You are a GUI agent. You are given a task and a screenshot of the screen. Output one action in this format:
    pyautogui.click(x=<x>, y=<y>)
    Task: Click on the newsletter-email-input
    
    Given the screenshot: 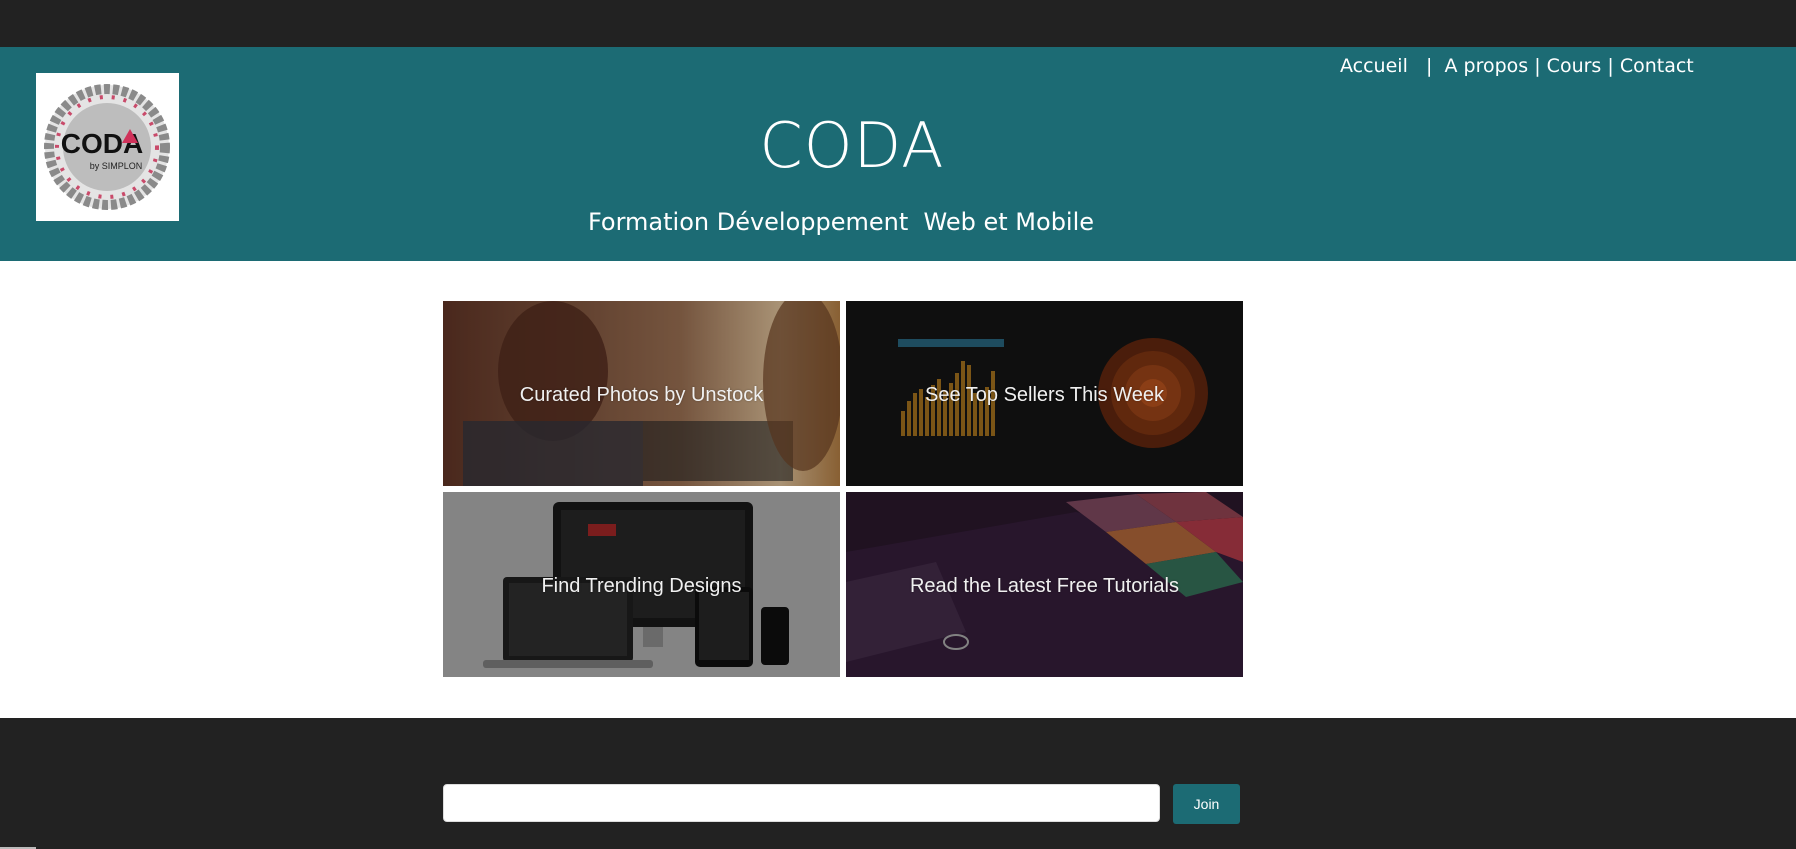 What is the action you would take?
    pyautogui.click(x=801, y=803)
    